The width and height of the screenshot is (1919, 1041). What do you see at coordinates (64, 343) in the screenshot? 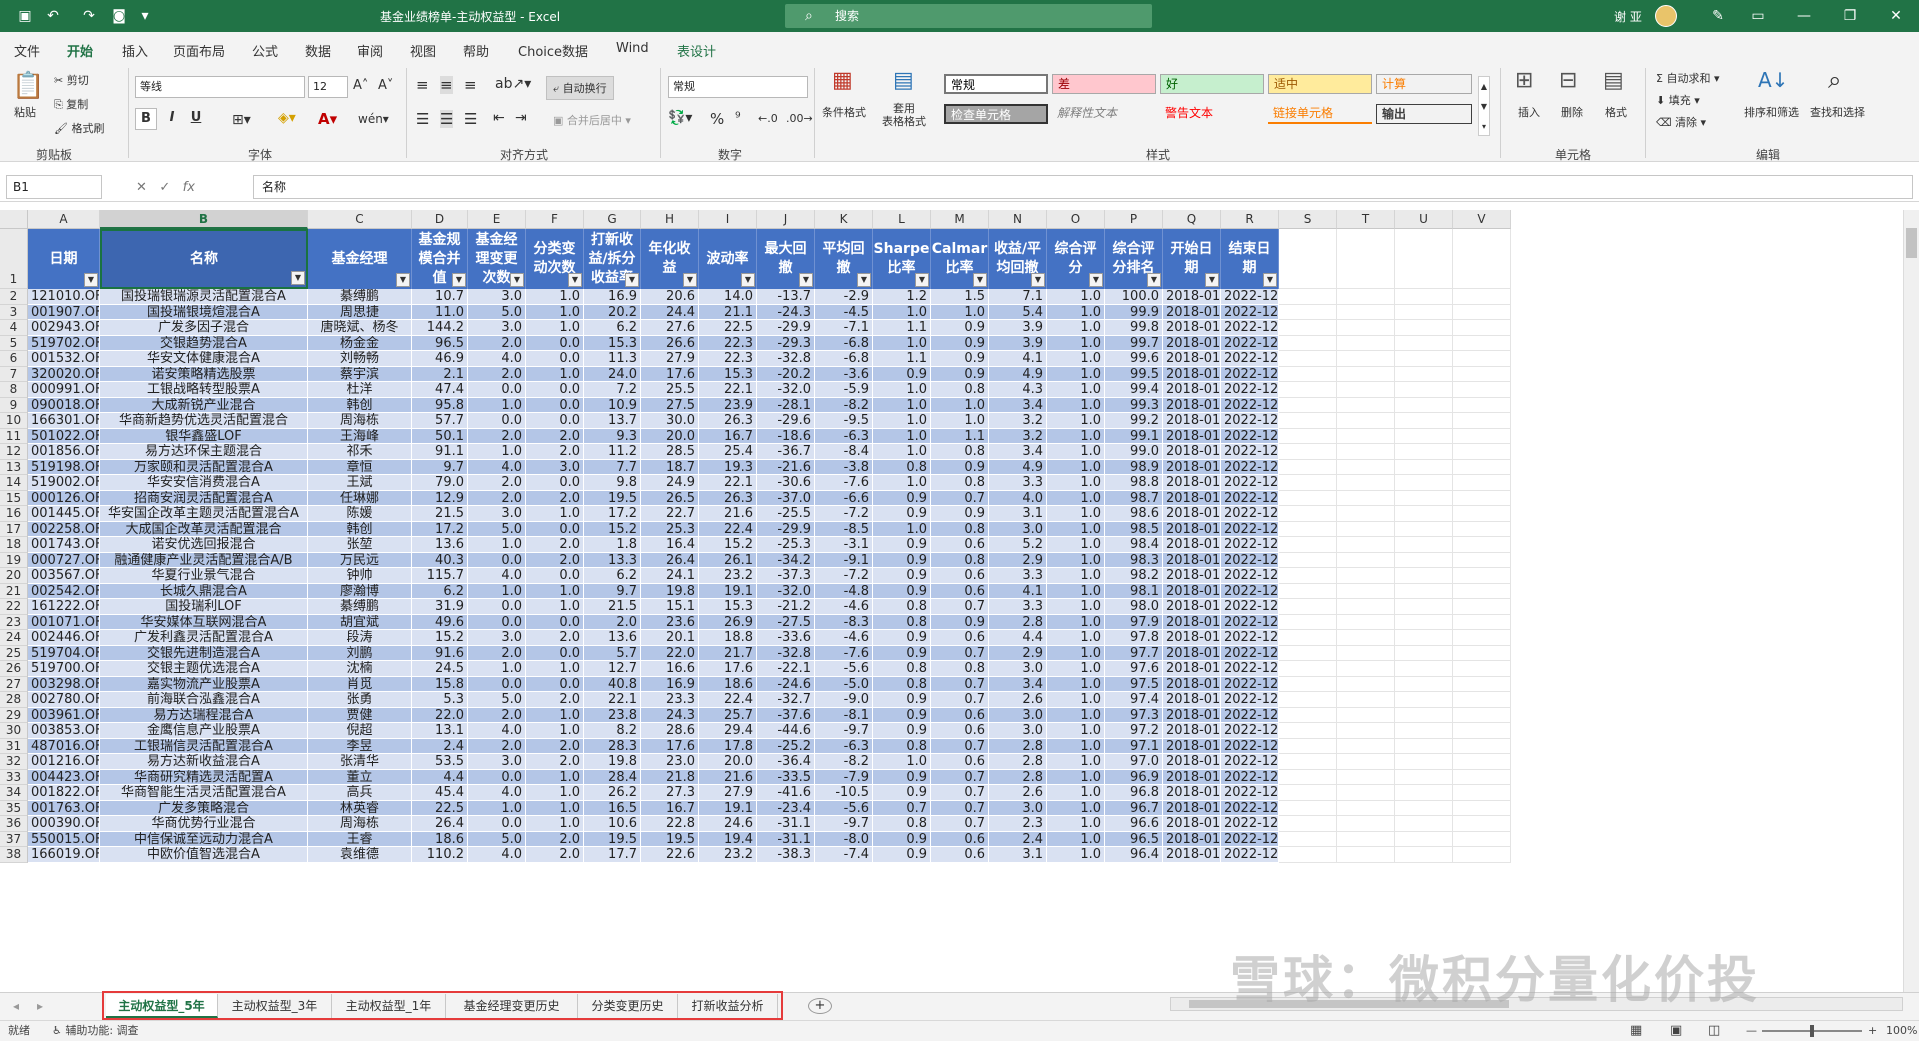
I see `table-cell: 519702.OF` at bounding box center [64, 343].